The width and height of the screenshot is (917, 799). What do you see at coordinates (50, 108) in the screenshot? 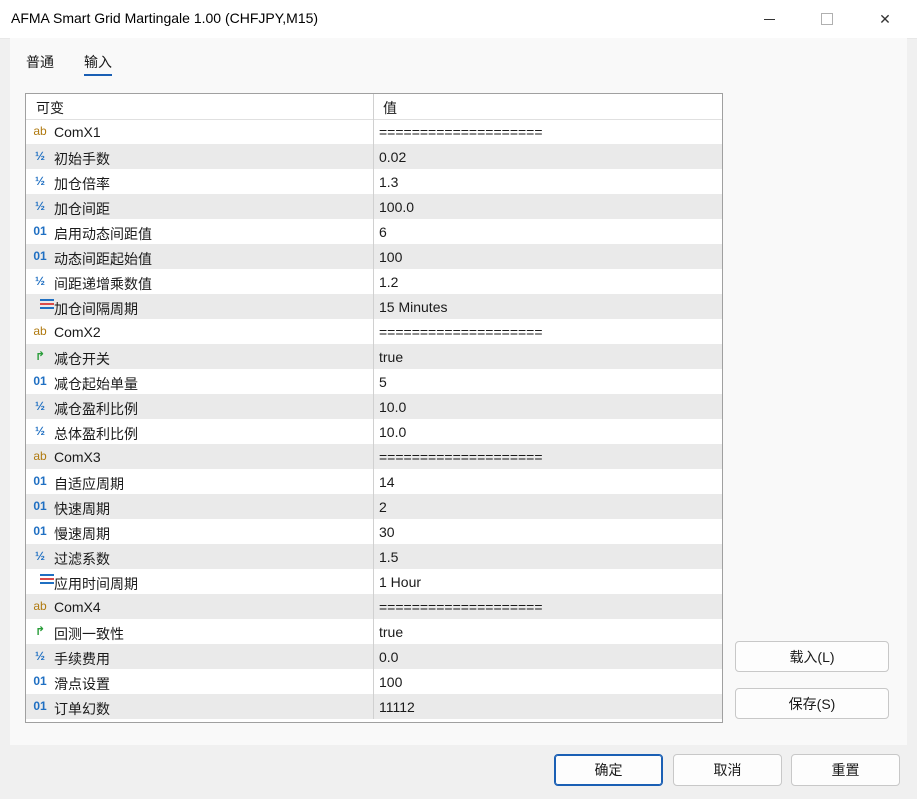
I see `column-header-variable: 可变` at bounding box center [50, 108].